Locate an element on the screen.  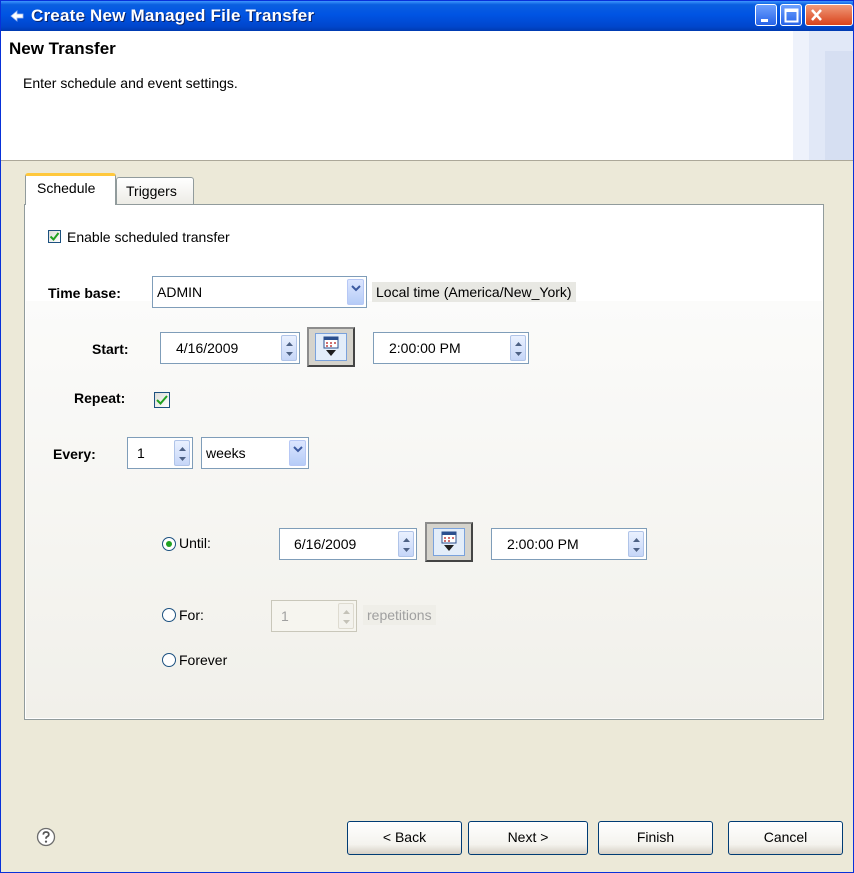
until-date-spin-buttons is located at coordinates (406, 544).